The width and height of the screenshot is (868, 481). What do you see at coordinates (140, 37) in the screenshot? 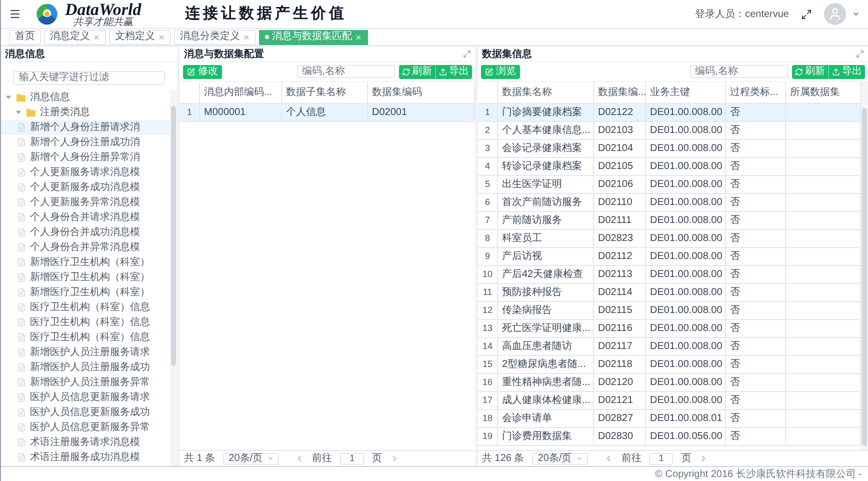
I see `tab: 文档定义` at bounding box center [140, 37].